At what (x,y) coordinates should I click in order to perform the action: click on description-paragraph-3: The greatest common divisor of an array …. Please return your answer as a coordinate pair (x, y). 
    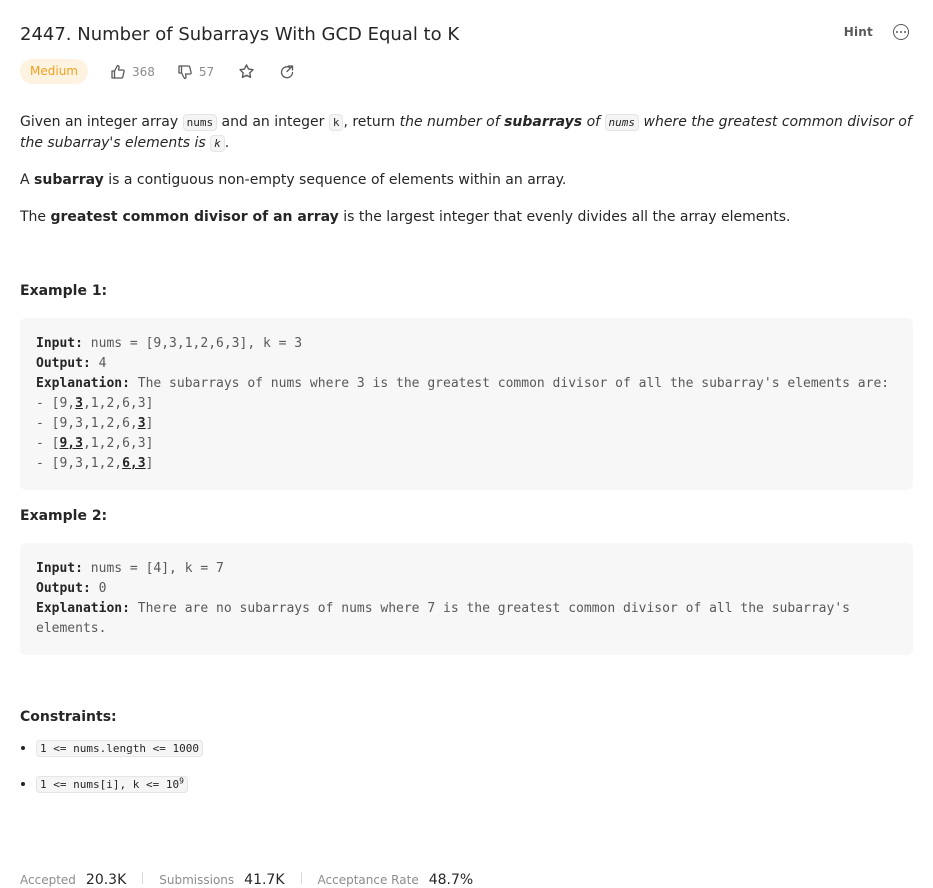
    Looking at the image, I should click on (405, 217).